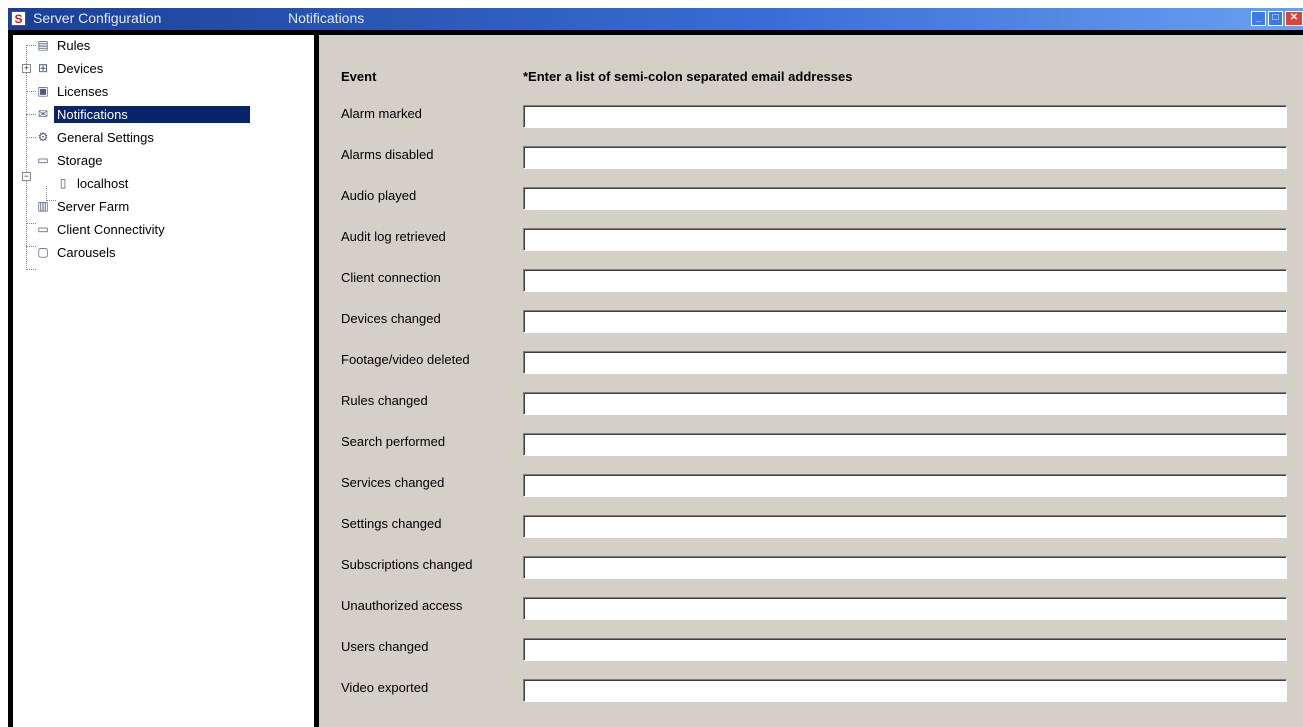  What do you see at coordinates (80, 160) in the screenshot?
I see `tree-item-label: Storage` at bounding box center [80, 160].